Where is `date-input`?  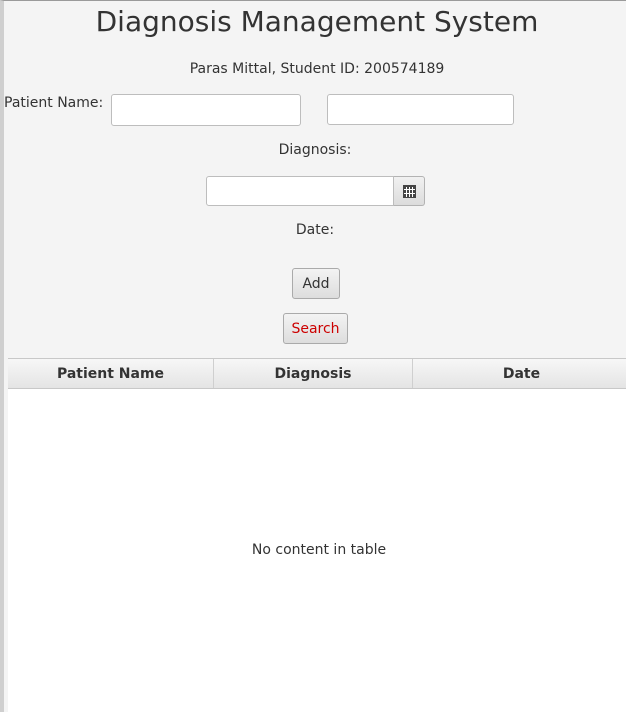
date-input is located at coordinates (300, 191).